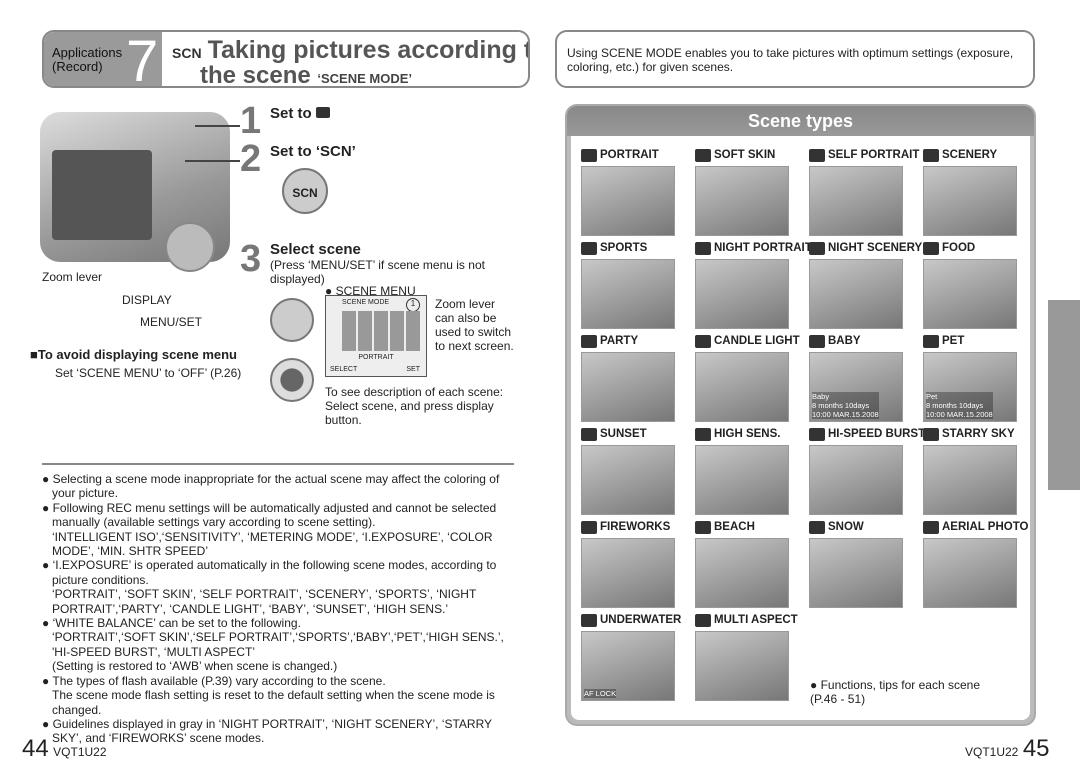 This screenshot has width=1080, height=767. Describe the element at coordinates (135, 192) in the screenshot. I see `camera-illustration` at that location.